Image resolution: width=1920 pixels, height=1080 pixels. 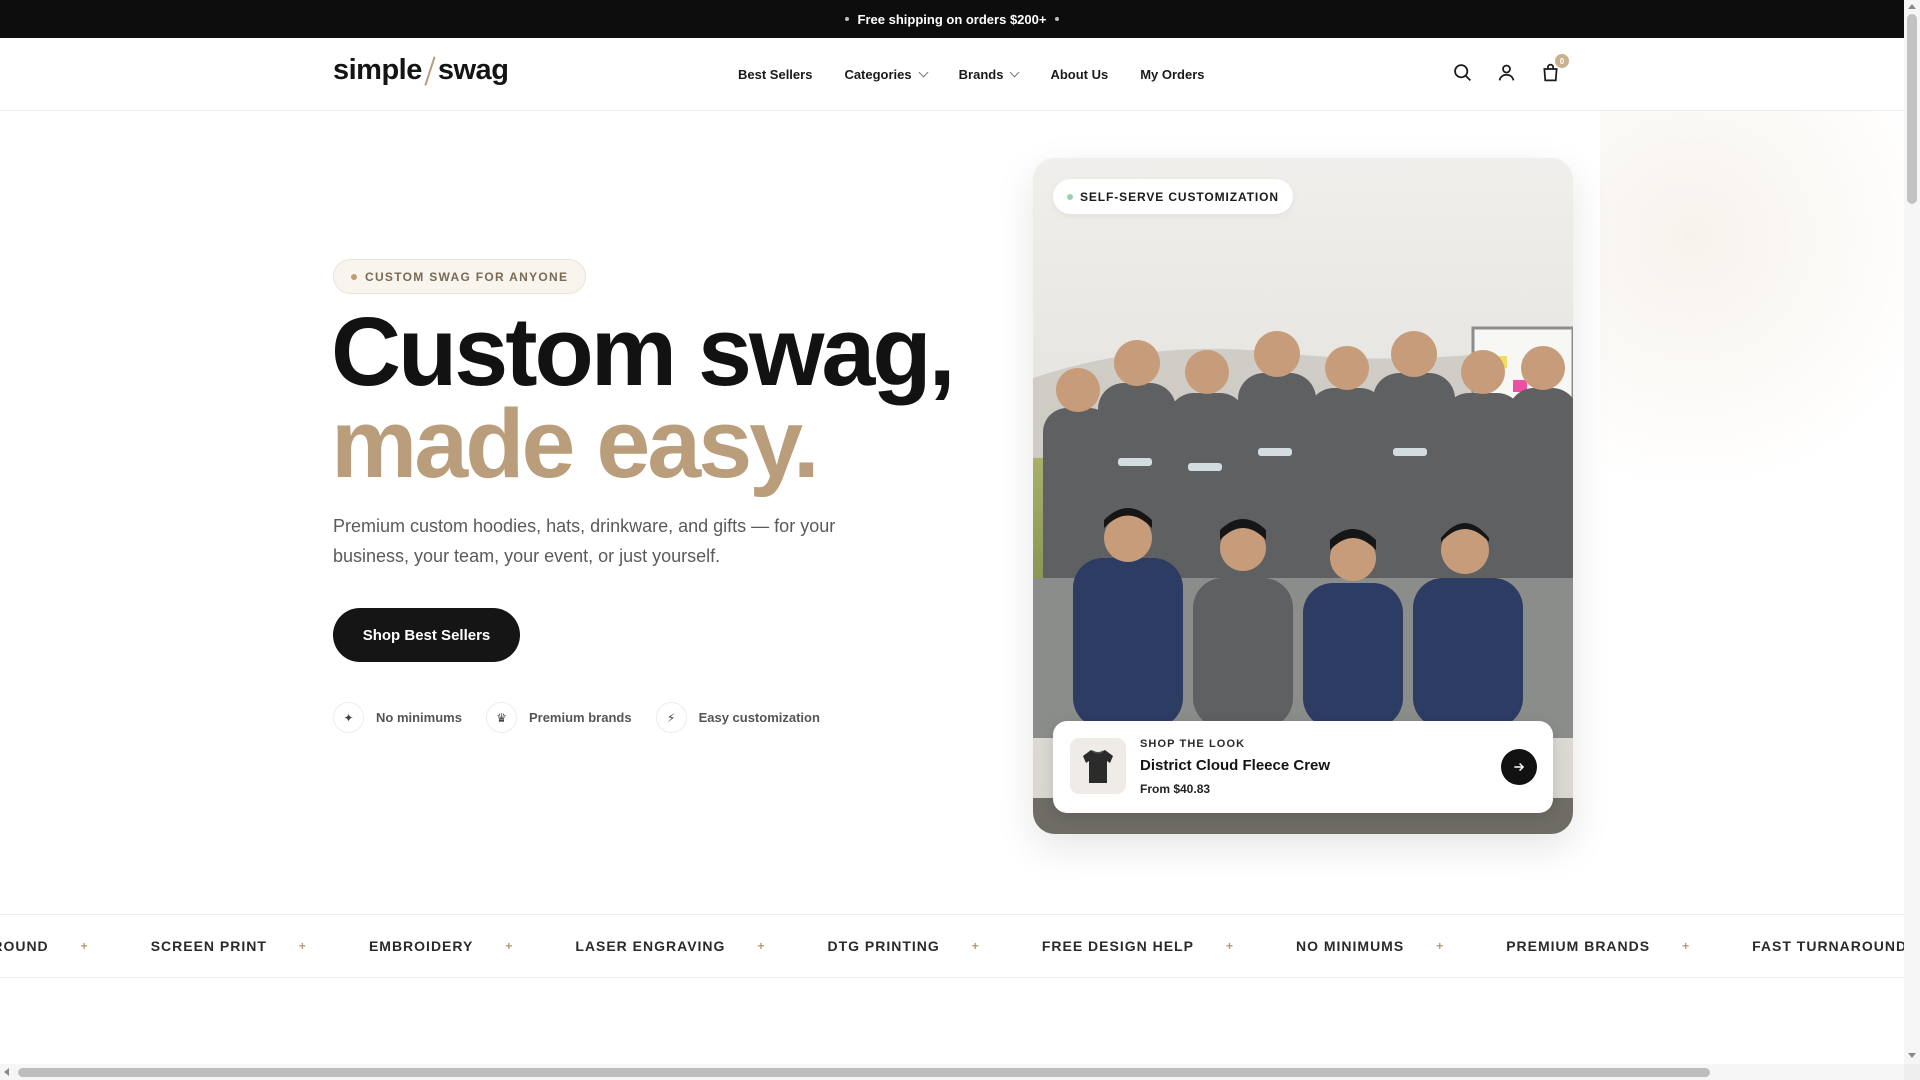 What do you see at coordinates (759, 717) in the screenshot?
I see `feature-label: Easy customization` at bounding box center [759, 717].